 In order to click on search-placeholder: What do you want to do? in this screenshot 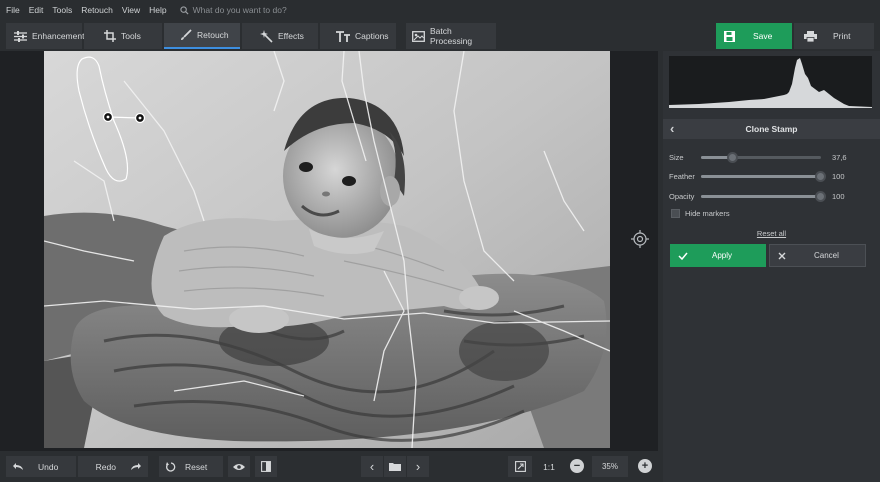, I will do `click(239, 10)`.